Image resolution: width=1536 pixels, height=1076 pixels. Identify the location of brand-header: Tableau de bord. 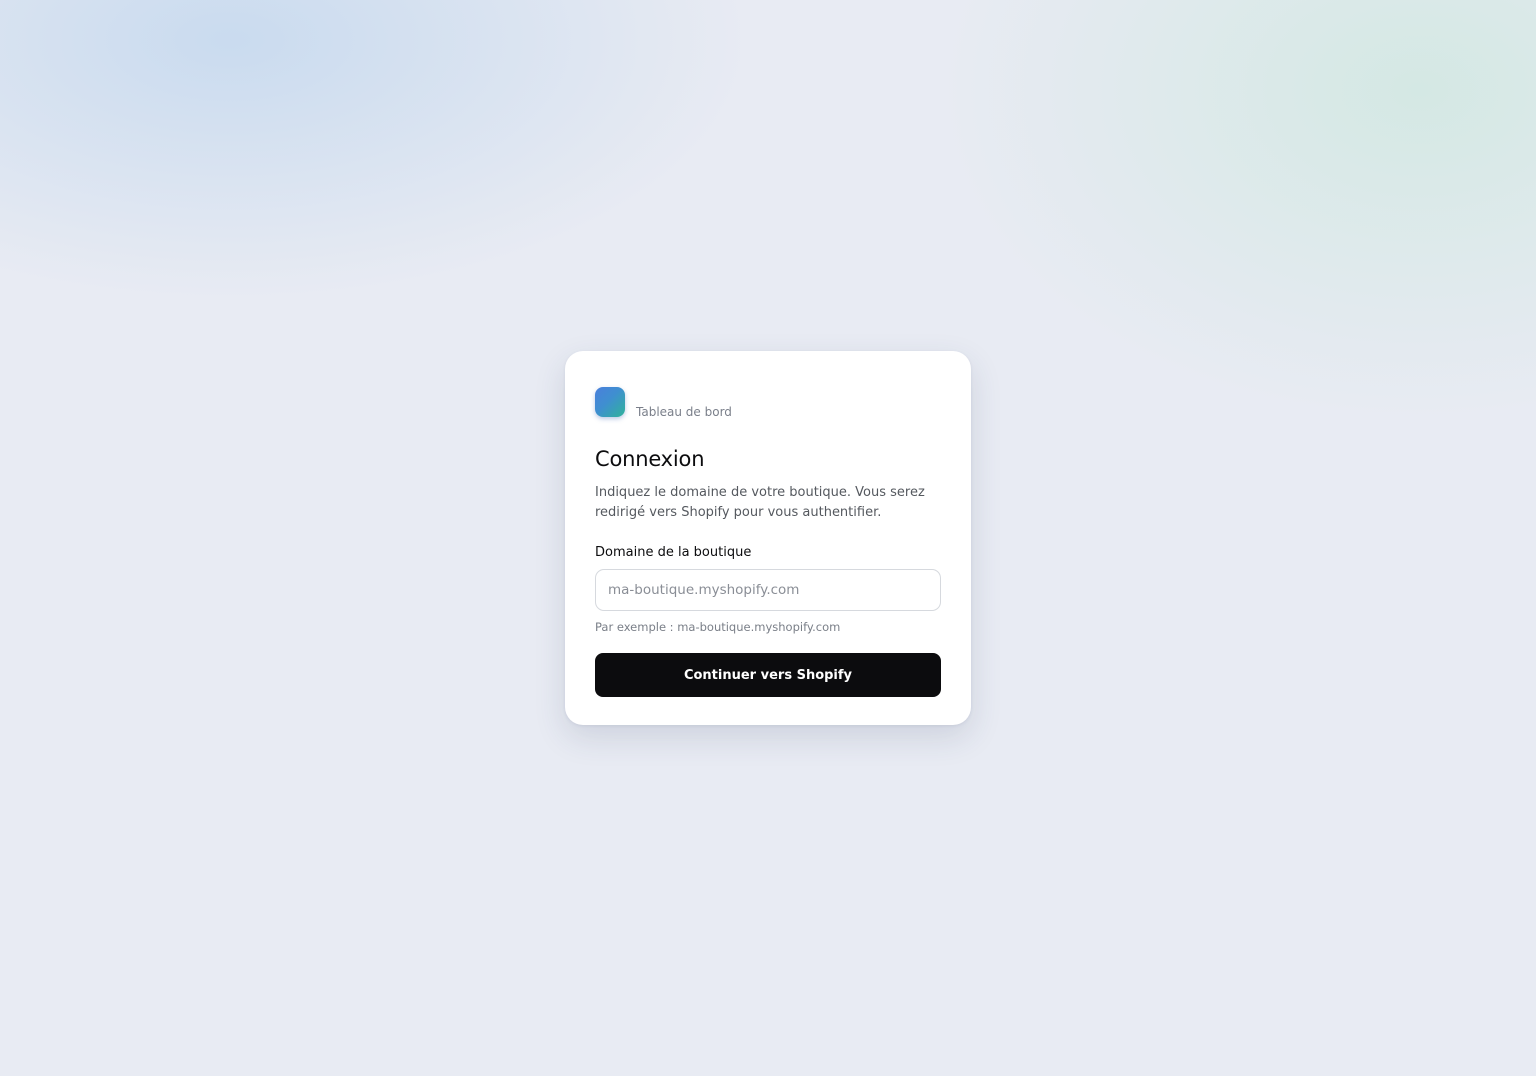
(768, 402).